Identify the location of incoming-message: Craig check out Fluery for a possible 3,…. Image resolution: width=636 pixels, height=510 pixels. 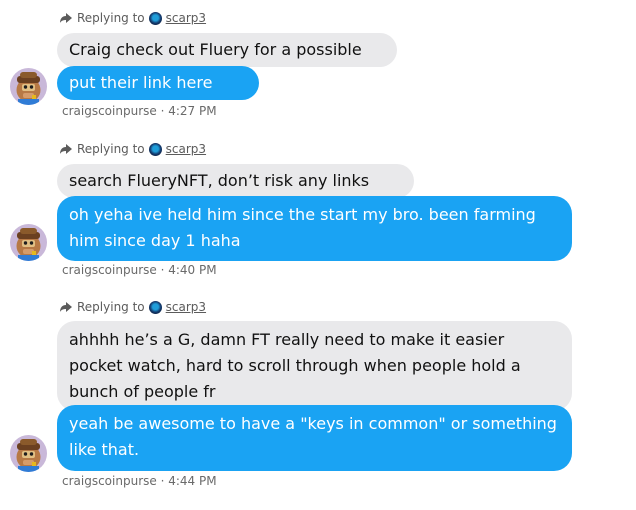
(227, 63).